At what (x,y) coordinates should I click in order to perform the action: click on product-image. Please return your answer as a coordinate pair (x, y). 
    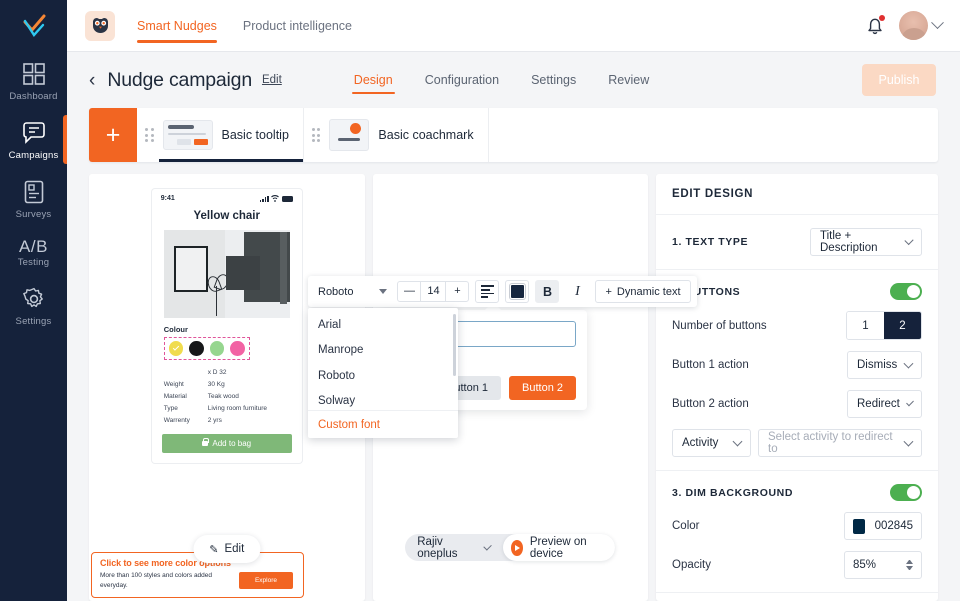
    Looking at the image, I should click on (226, 274).